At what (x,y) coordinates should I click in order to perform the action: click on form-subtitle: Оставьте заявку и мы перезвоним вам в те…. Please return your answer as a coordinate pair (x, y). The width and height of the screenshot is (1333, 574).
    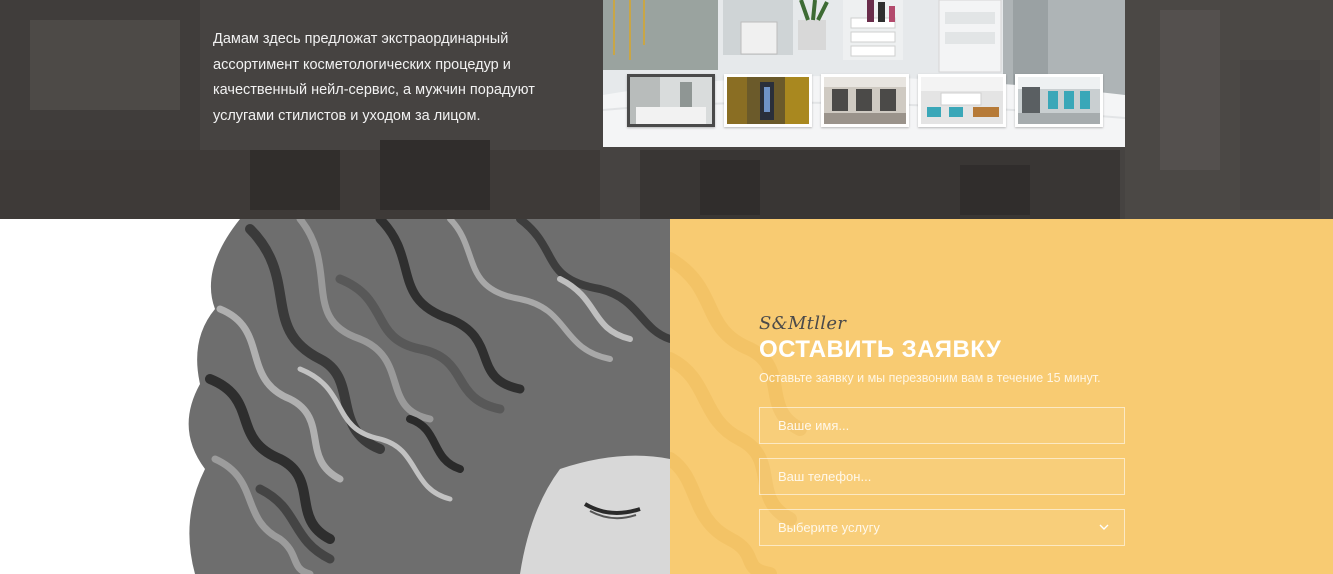
    Looking at the image, I should click on (930, 378).